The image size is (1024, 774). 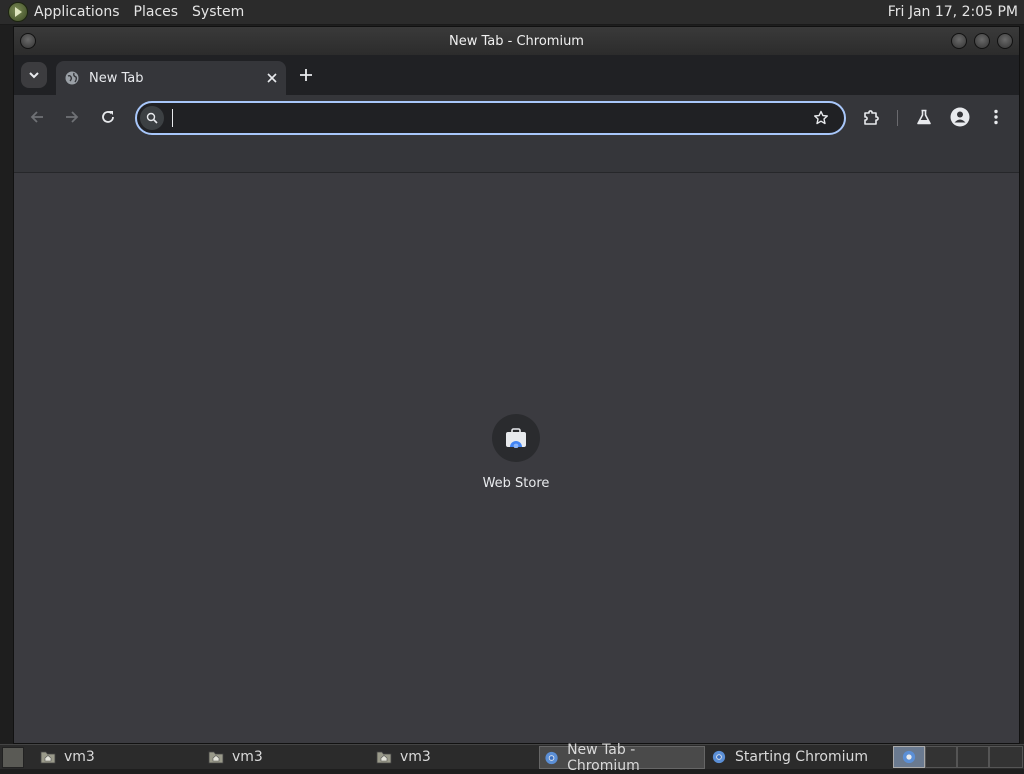 I want to click on plus-icon, so click(x=306, y=75).